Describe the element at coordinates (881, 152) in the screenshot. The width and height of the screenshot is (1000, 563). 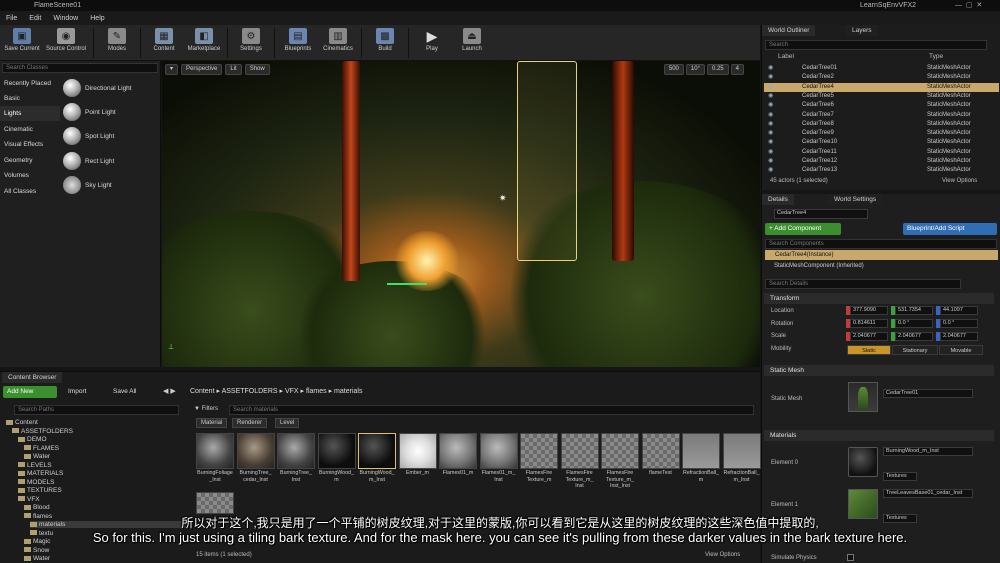
I see `outliner-row: ◉ CedarTree11 StaticMeshActor` at that location.